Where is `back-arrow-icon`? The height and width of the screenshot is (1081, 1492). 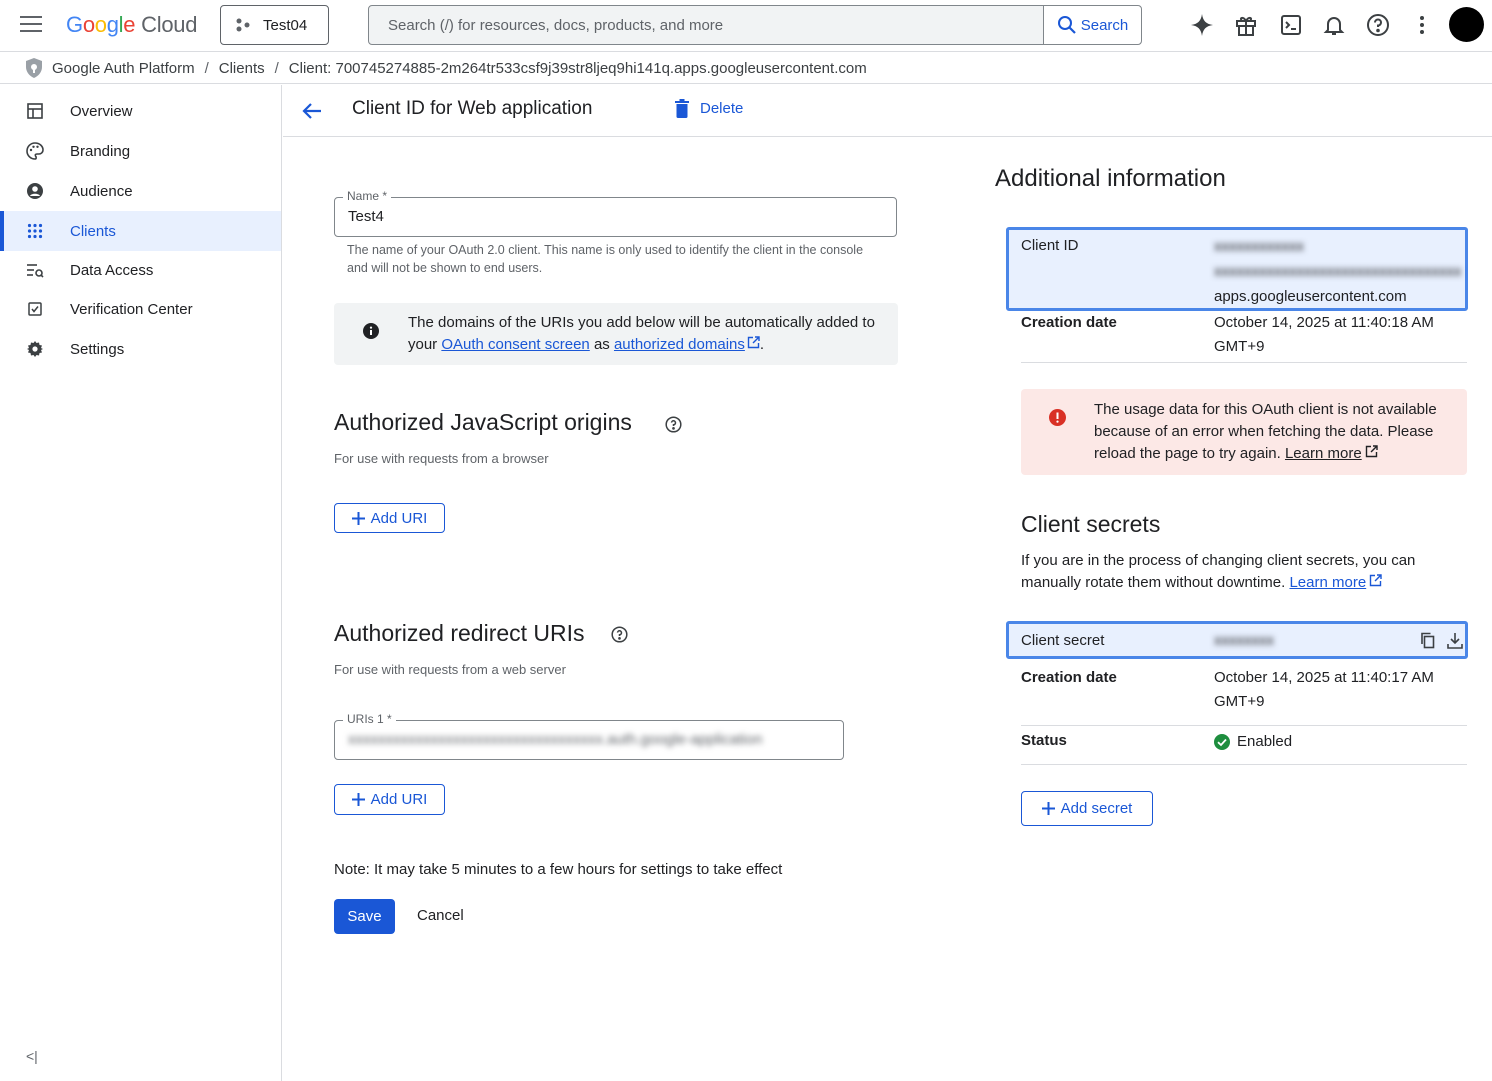 back-arrow-icon is located at coordinates (312, 113).